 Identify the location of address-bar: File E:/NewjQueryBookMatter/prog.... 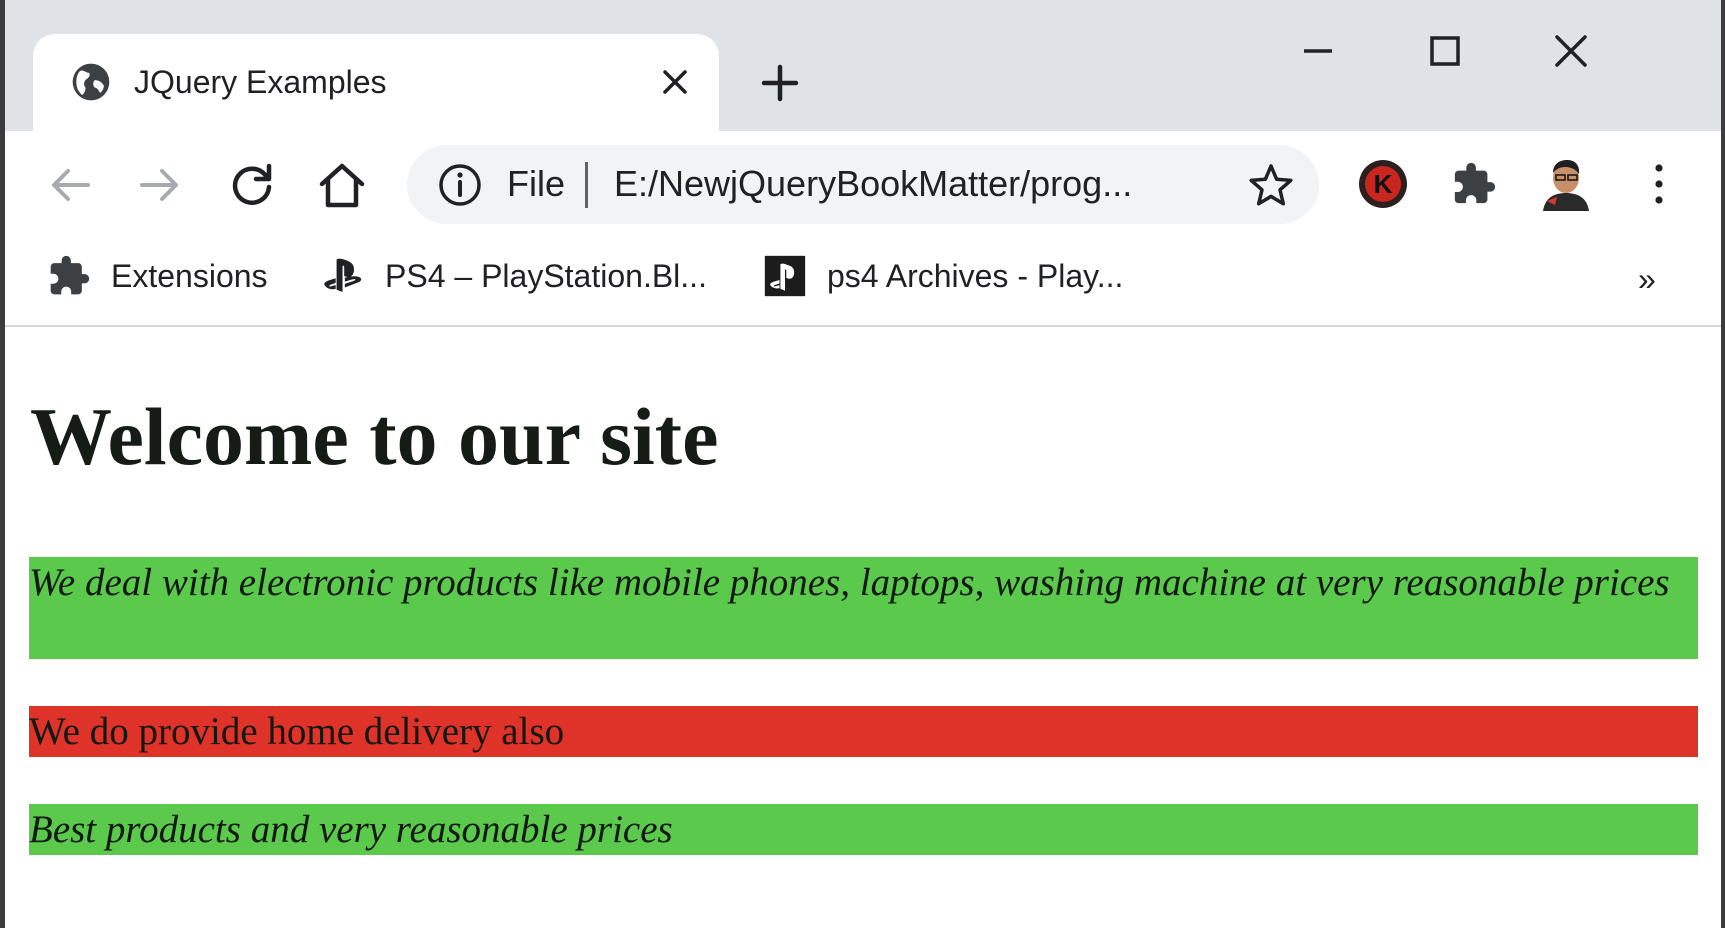
(863, 184).